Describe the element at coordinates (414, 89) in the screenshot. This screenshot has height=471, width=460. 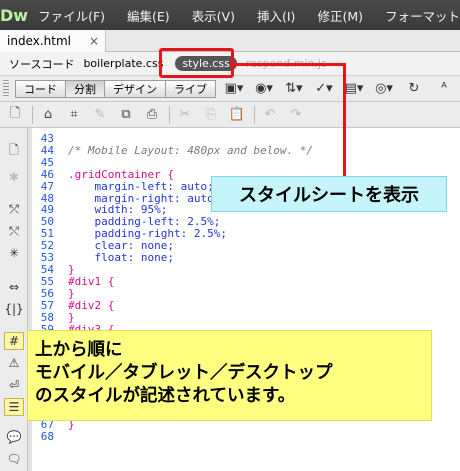
I see `refresh-icon: ↻` at that location.